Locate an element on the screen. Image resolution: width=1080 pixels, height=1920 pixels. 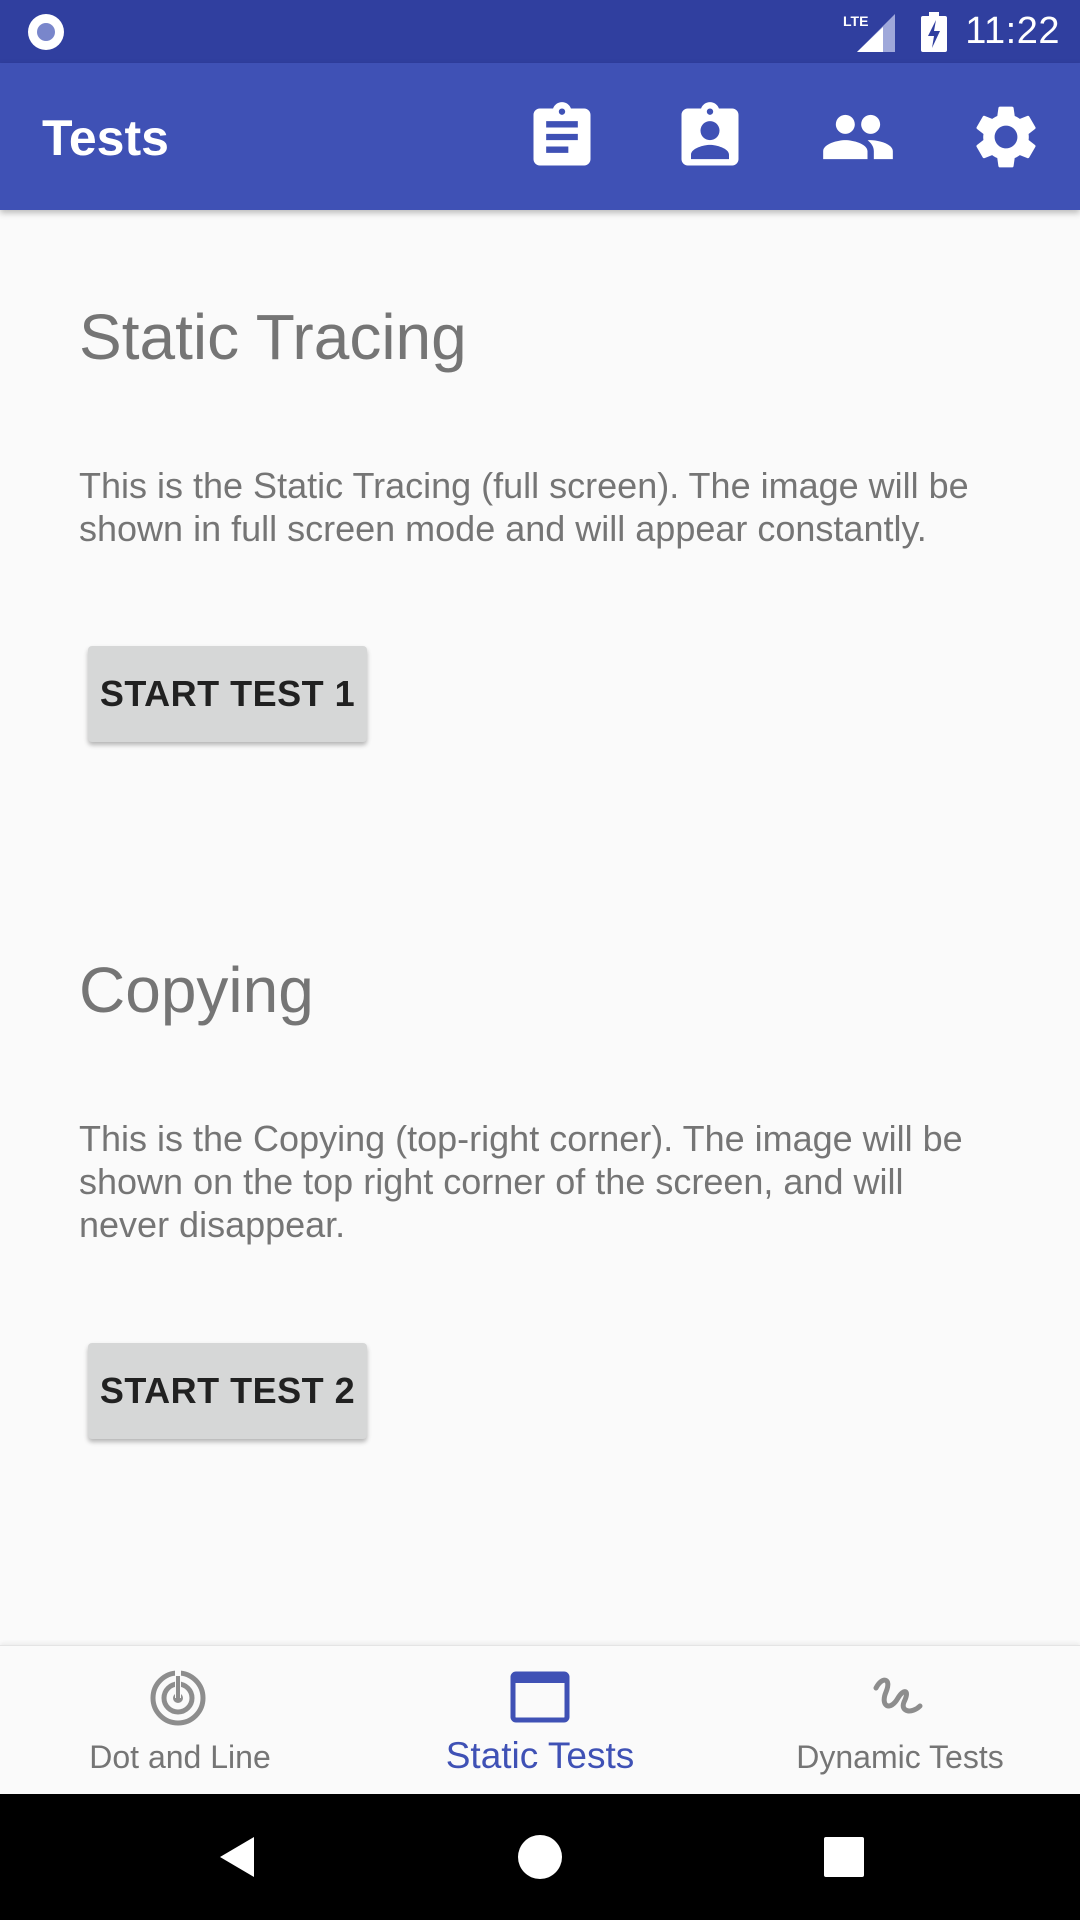
battery-charging-icon is located at coordinates (934, 31).